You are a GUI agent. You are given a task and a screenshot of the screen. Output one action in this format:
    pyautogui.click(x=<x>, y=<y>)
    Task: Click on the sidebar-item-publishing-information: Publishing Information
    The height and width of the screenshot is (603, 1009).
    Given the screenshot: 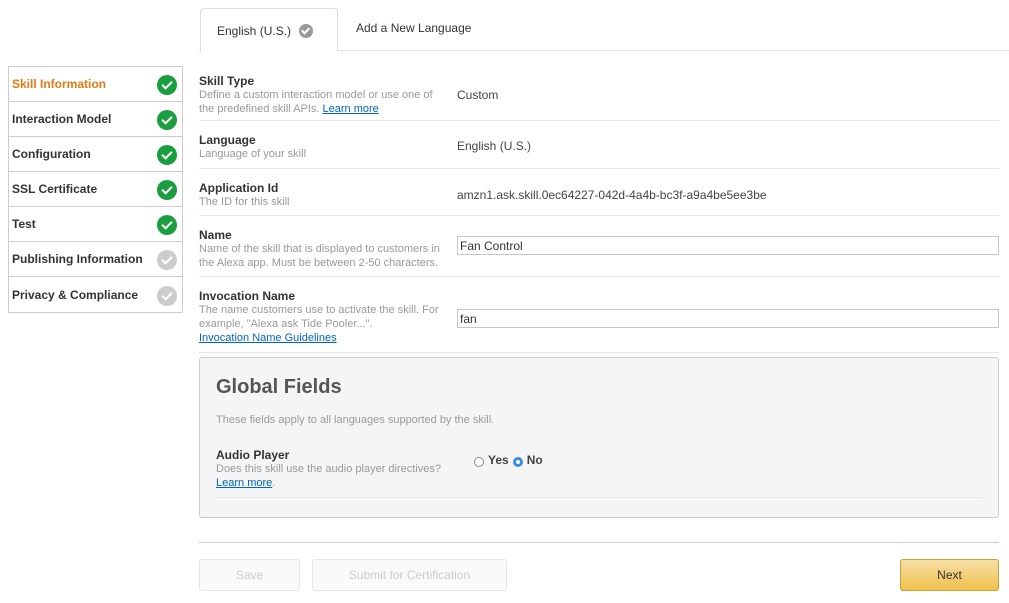 What is the action you would take?
    pyautogui.click(x=95, y=259)
    